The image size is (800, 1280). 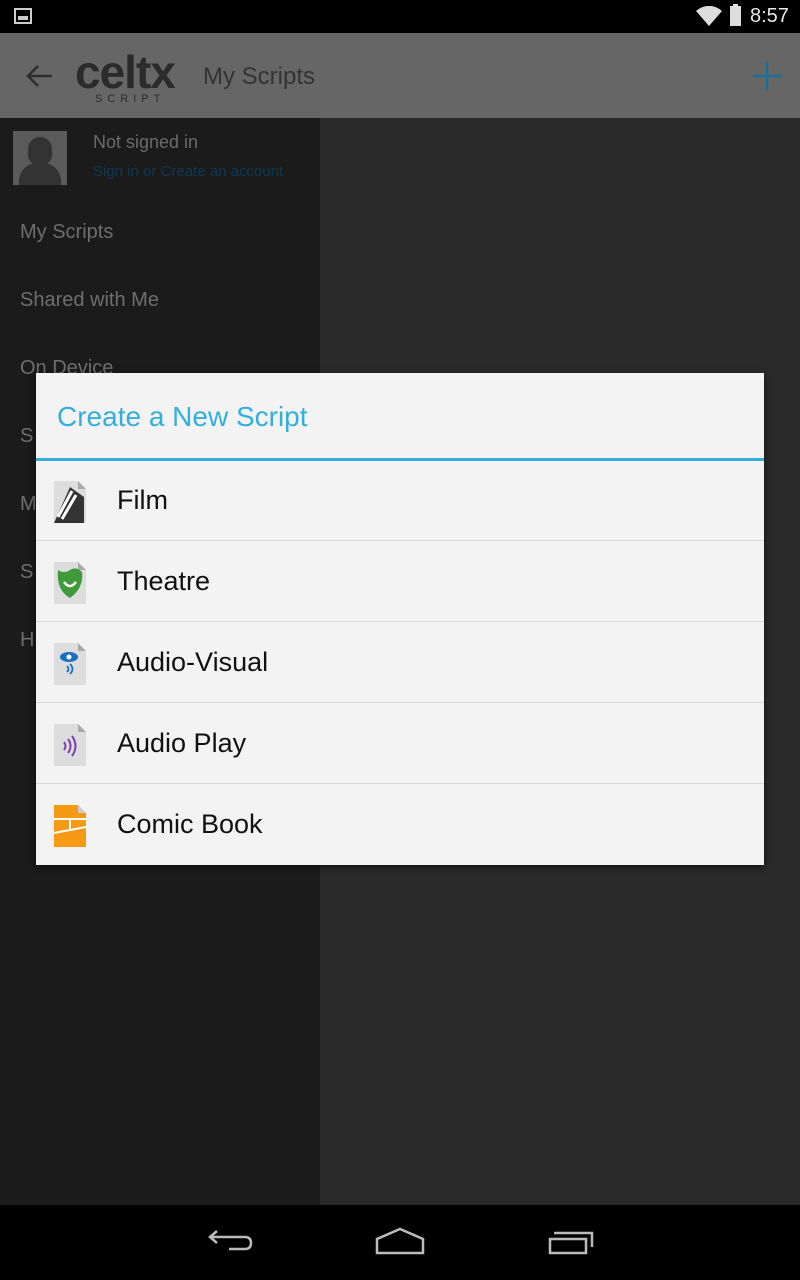 What do you see at coordinates (70, 745) in the screenshot?
I see `audio-waves-icon` at bounding box center [70, 745].